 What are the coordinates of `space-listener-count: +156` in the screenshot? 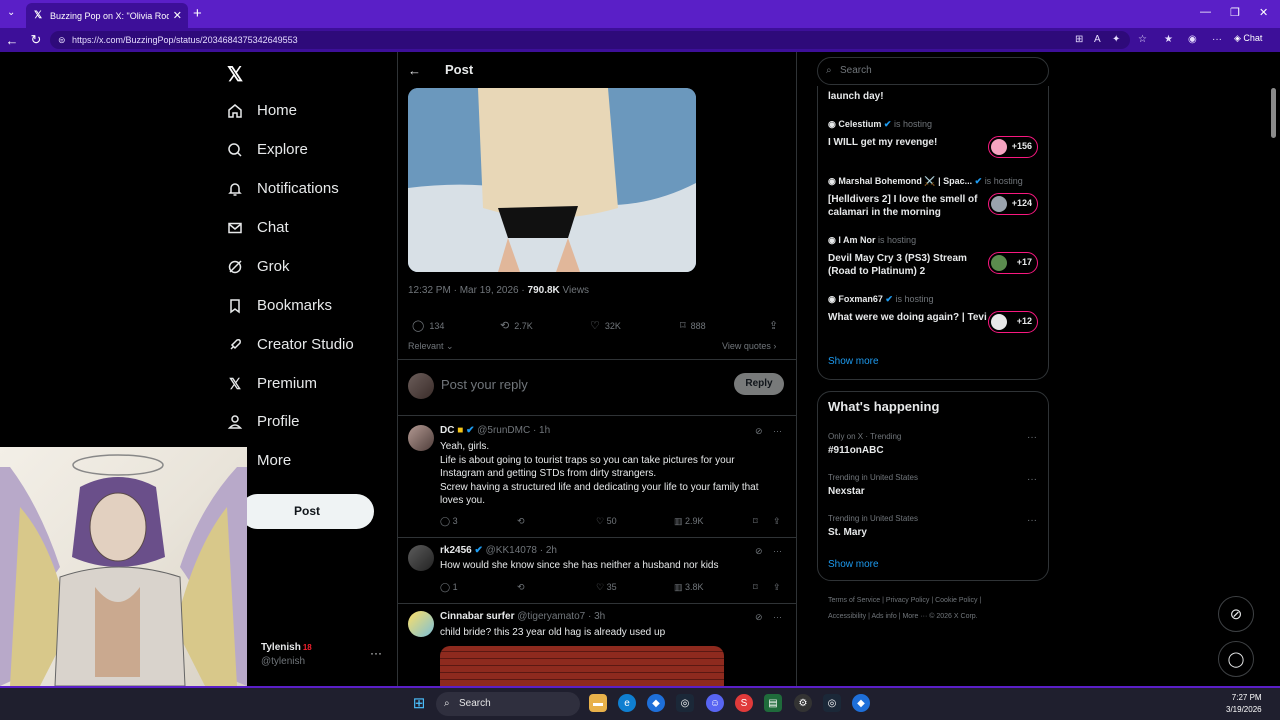 It's located at (1013, 147).